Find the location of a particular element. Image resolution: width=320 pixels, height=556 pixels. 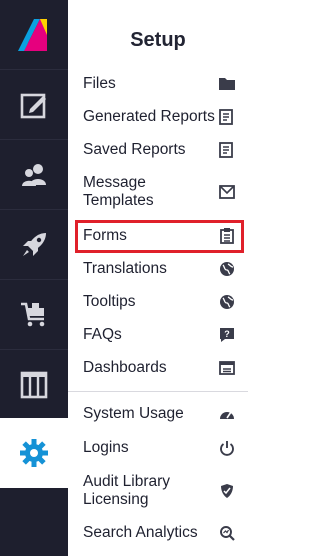

menu-divider is located at coordinates (158, 391).